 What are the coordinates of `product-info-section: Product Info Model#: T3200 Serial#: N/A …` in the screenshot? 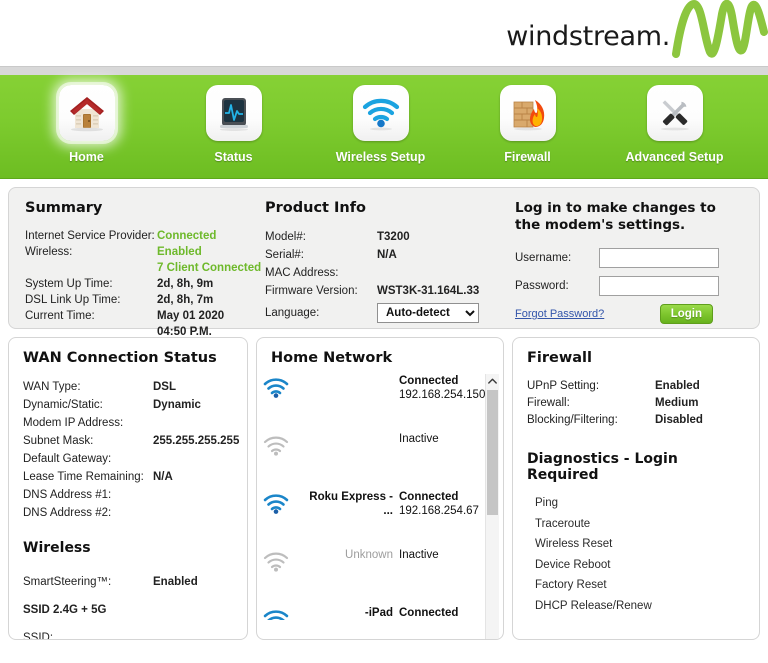 It's located at (390, 261).